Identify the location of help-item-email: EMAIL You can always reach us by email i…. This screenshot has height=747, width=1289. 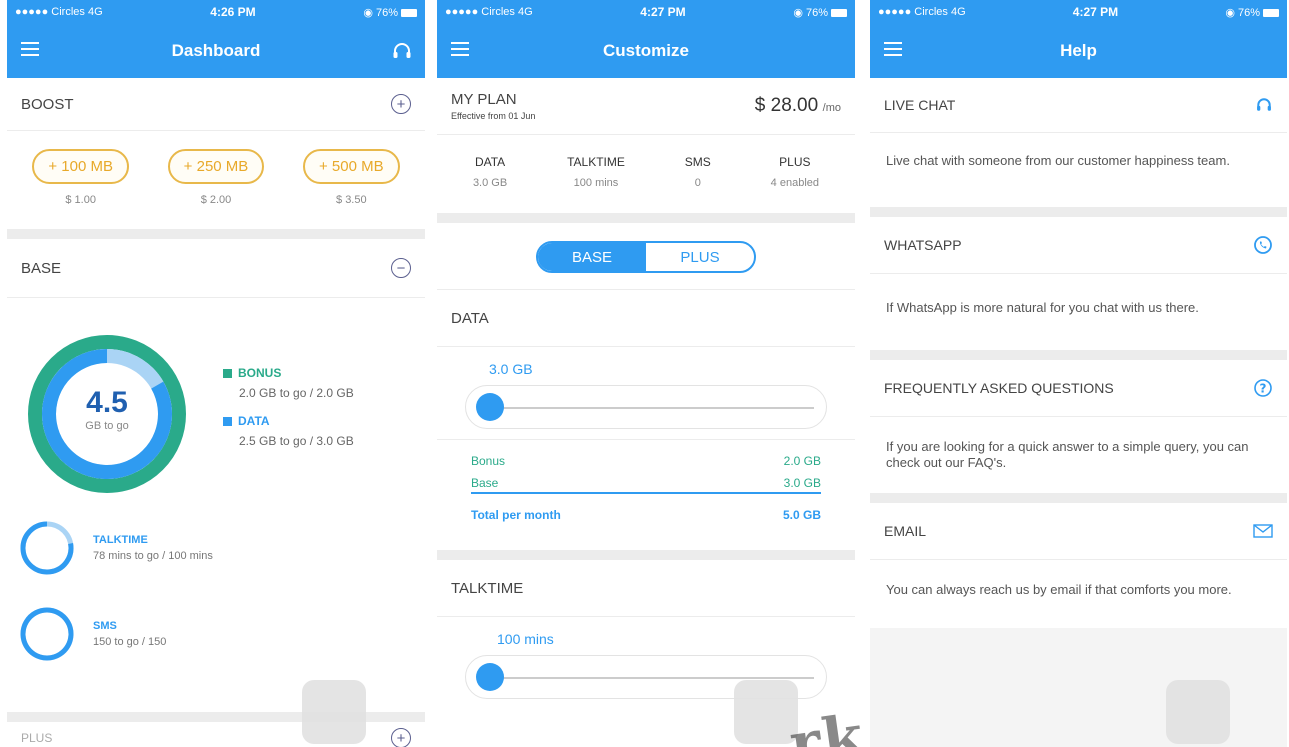
(1078, 565).